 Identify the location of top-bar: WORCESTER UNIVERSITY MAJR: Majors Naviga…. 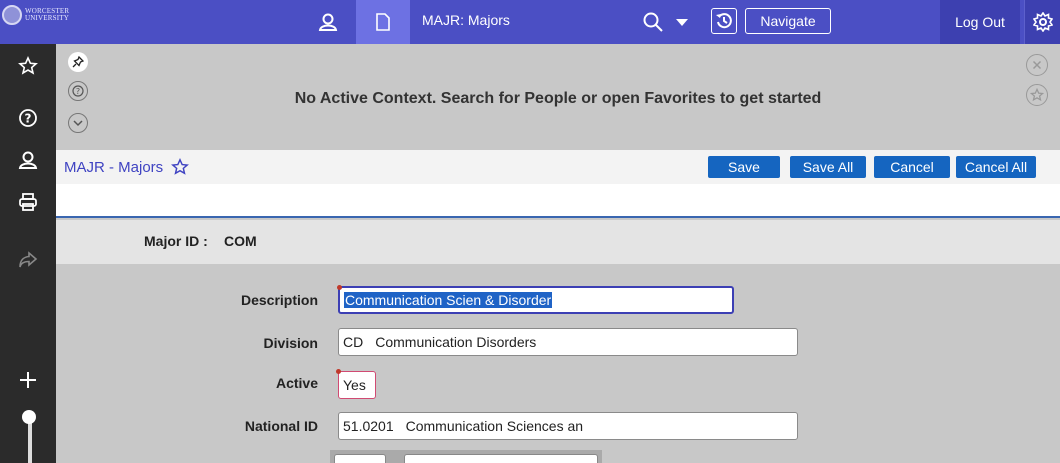
(530, 22).